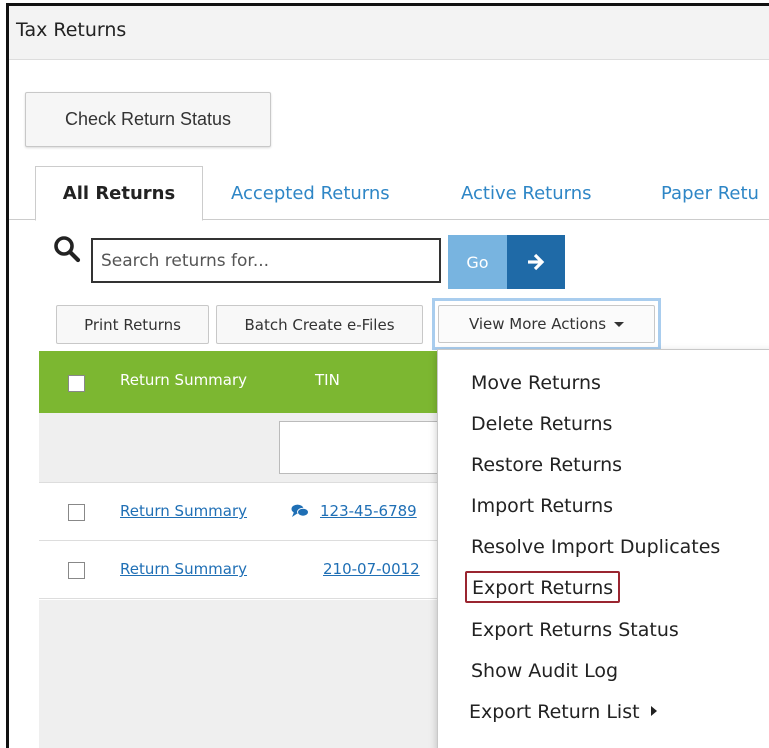 This screenshot has width=769, height=748. What do you see at coordinates (183, 380) in the screenshot?
I see `column-return-summary: Return Summary` at bounding box center [183, 380].